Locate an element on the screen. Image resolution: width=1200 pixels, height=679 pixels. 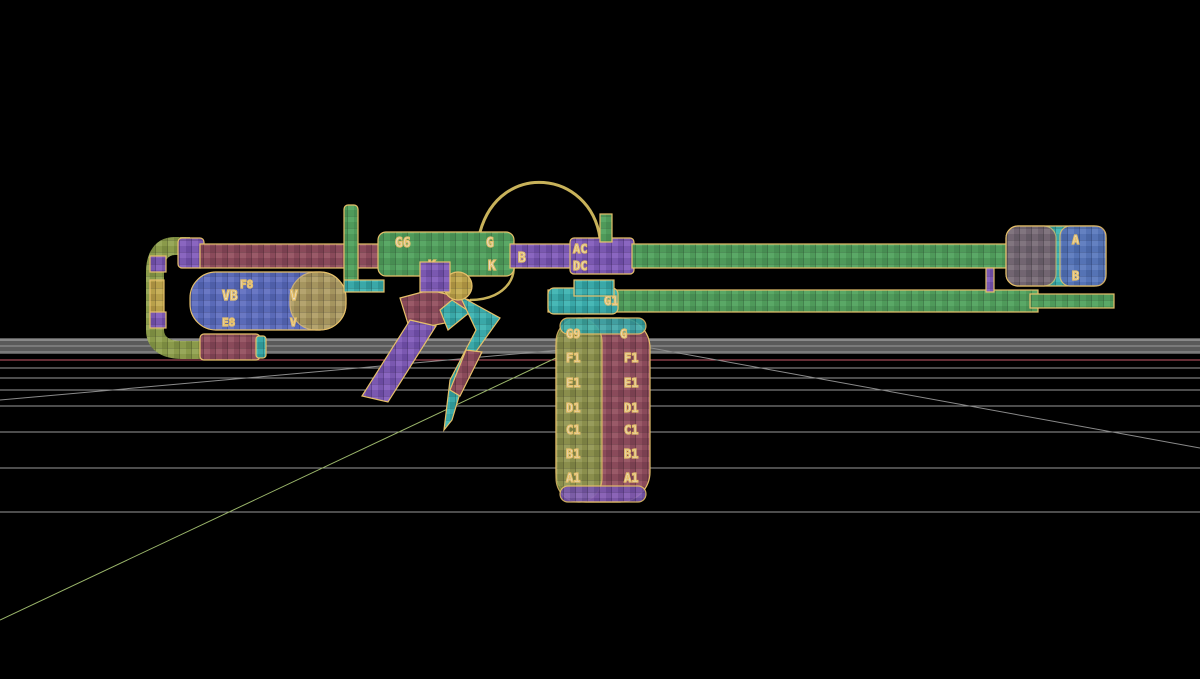
uv-label: DC is located at coordinates (580, 266).